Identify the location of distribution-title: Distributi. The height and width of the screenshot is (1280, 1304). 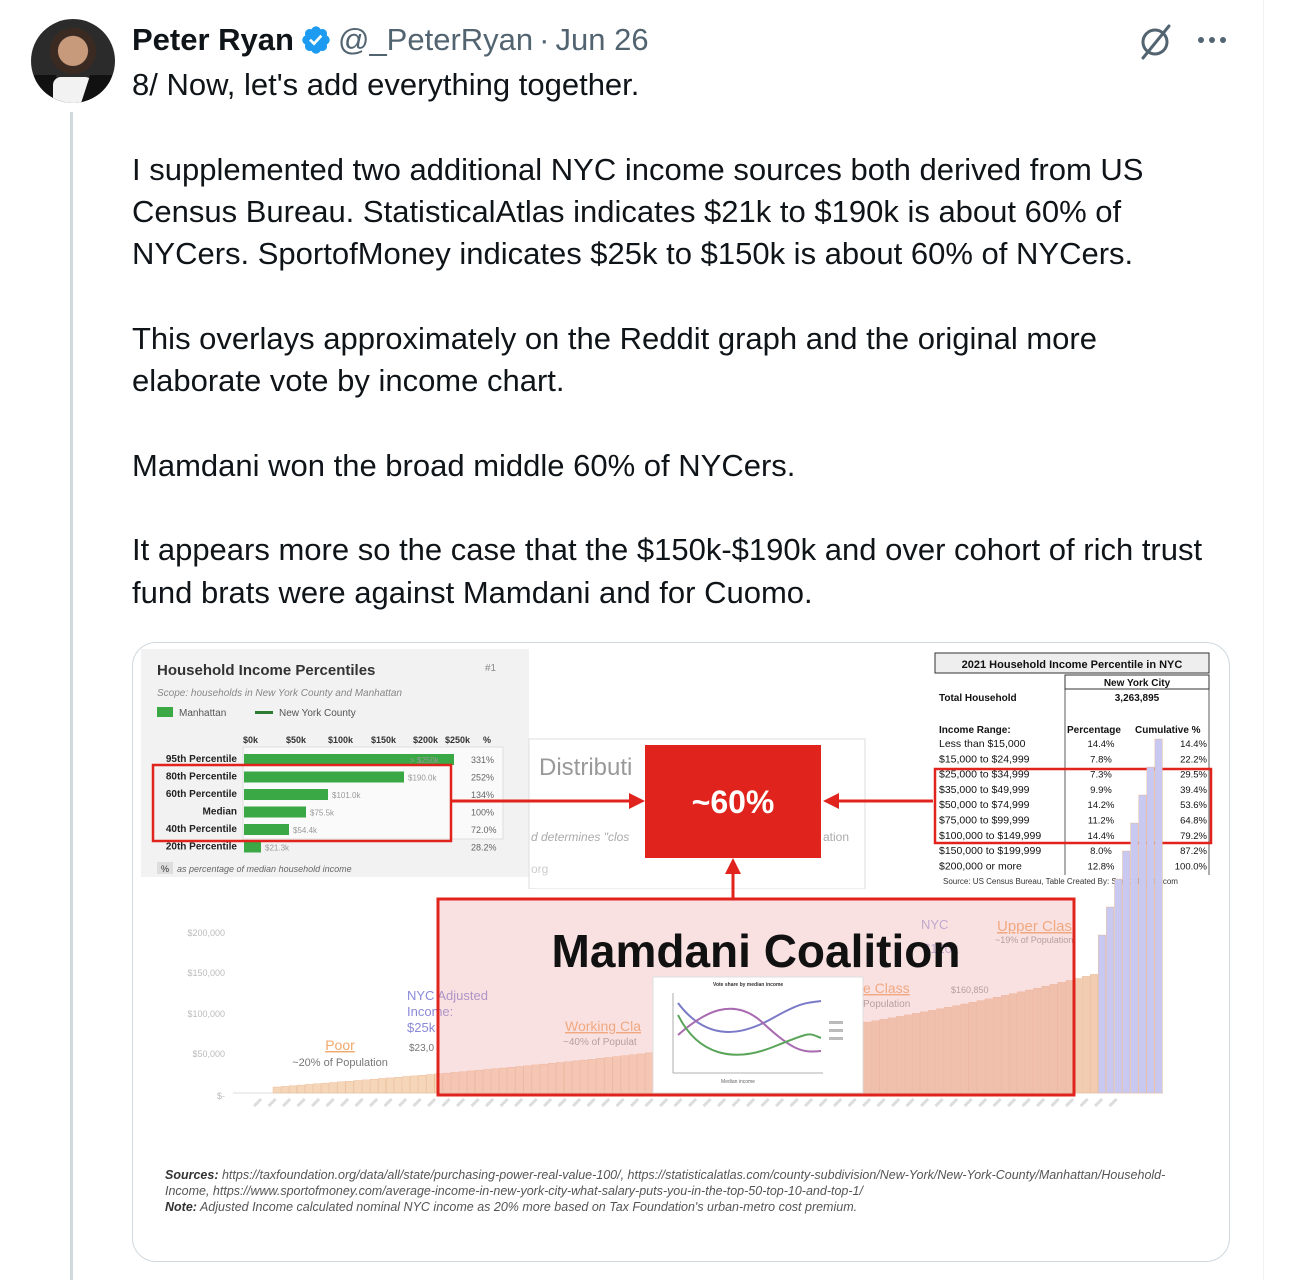
(585, 767).